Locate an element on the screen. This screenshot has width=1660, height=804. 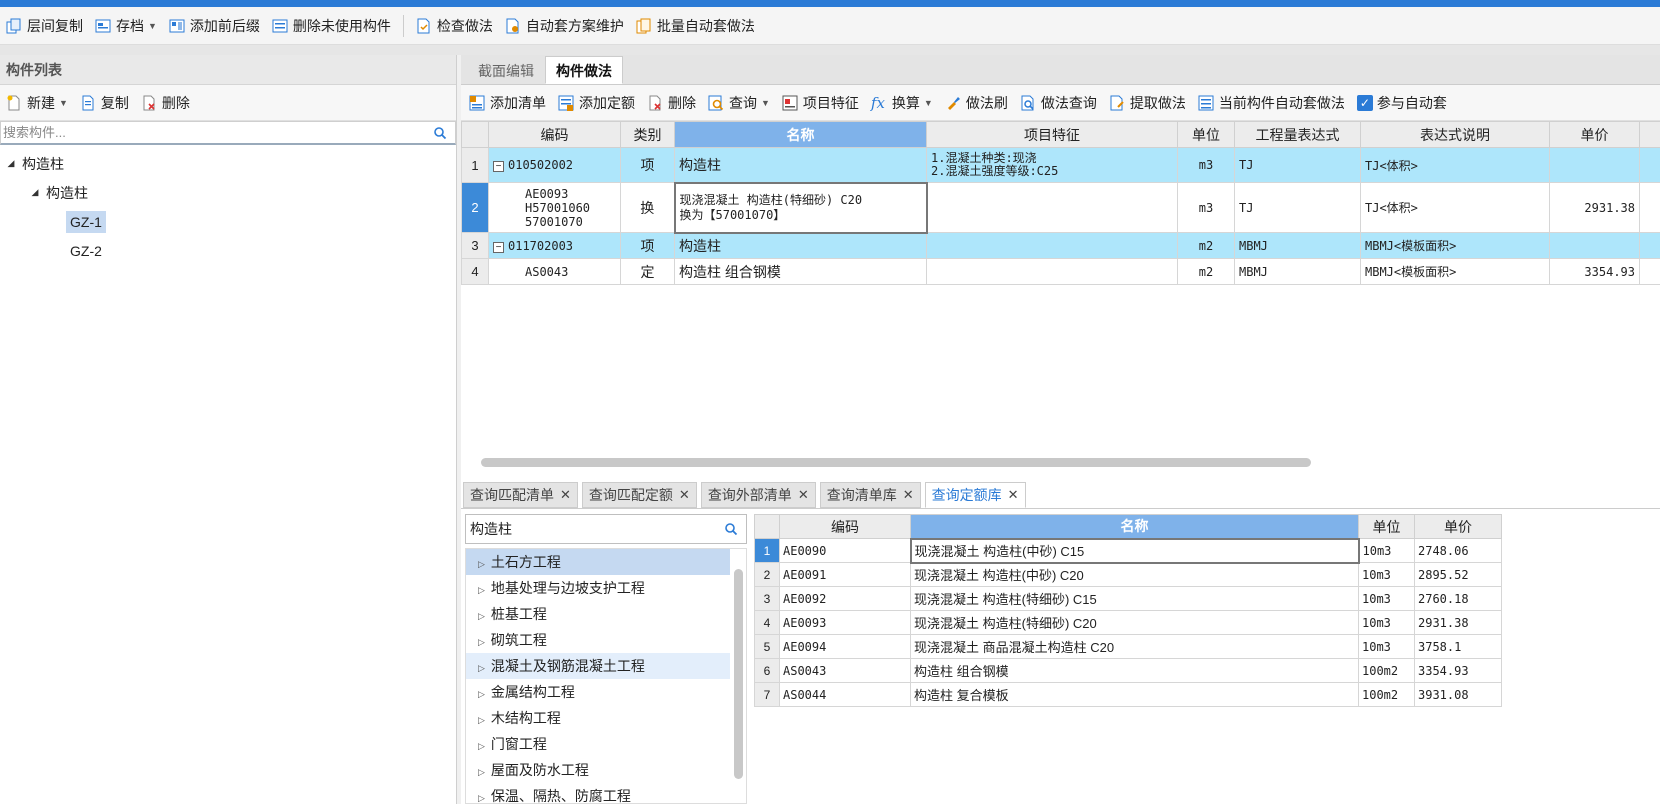
tab-component-method: 构件做法 is located at coordinates (584, 70).